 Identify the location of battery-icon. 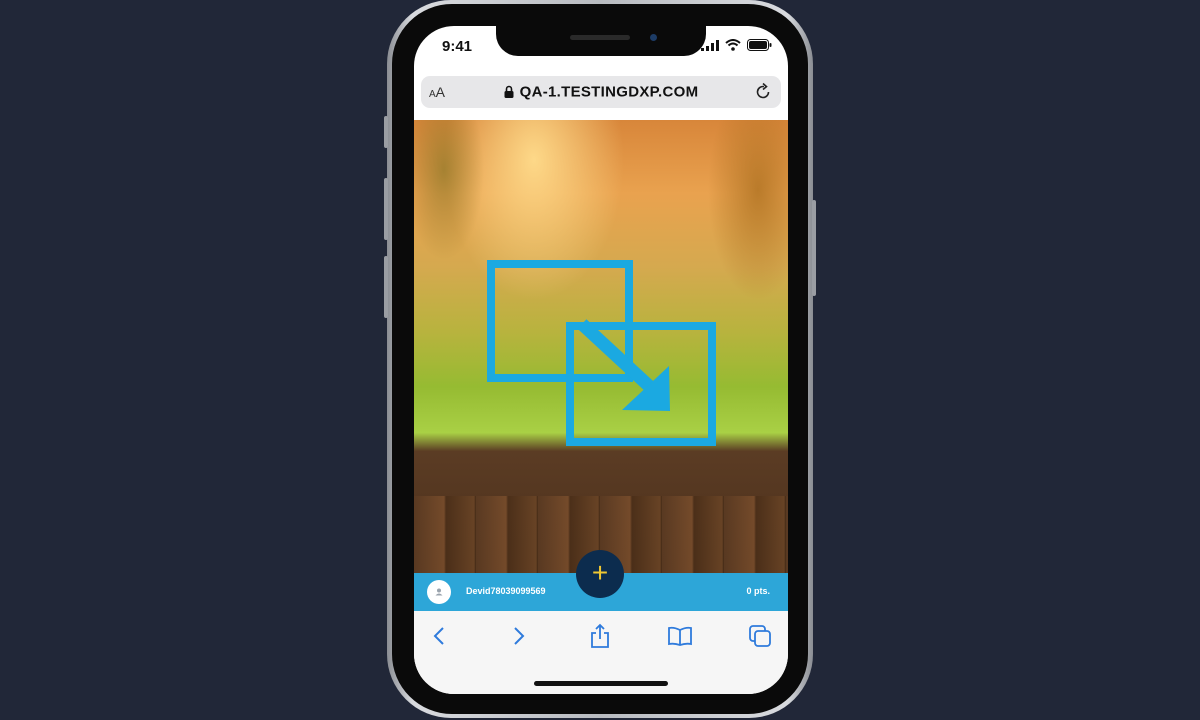
(759, 45).